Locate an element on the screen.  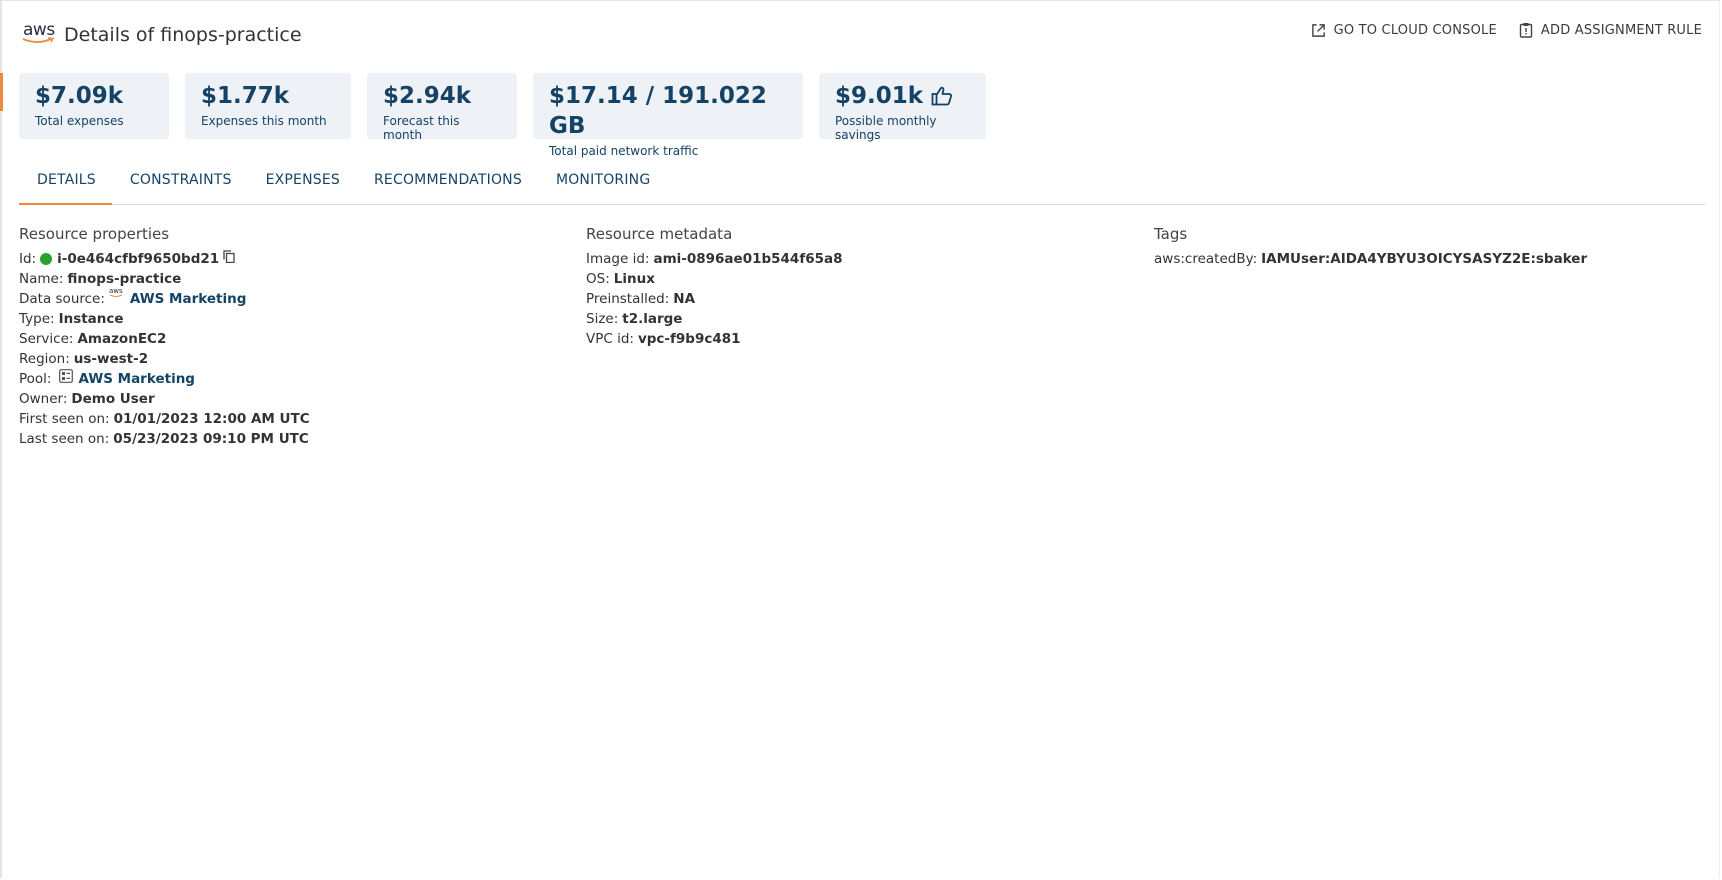
aws-smile-icon is located at coordinates (38, 40).